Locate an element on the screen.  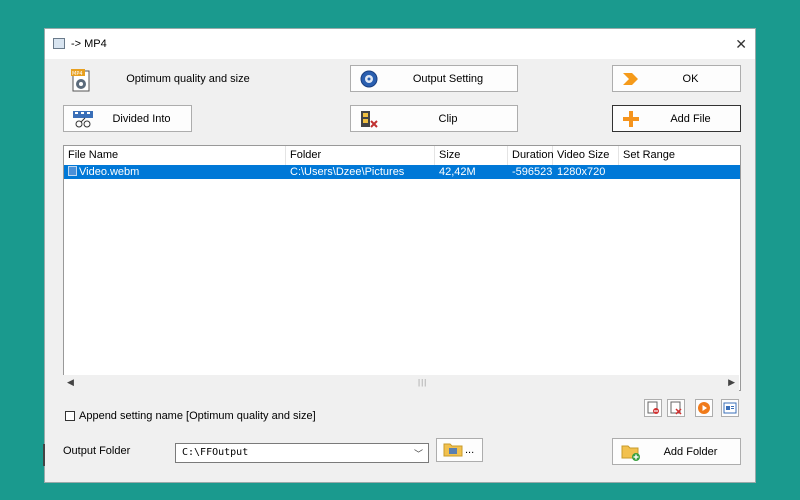
title-bar: -> MP4 ✕ is located at coordinates (400, 44).